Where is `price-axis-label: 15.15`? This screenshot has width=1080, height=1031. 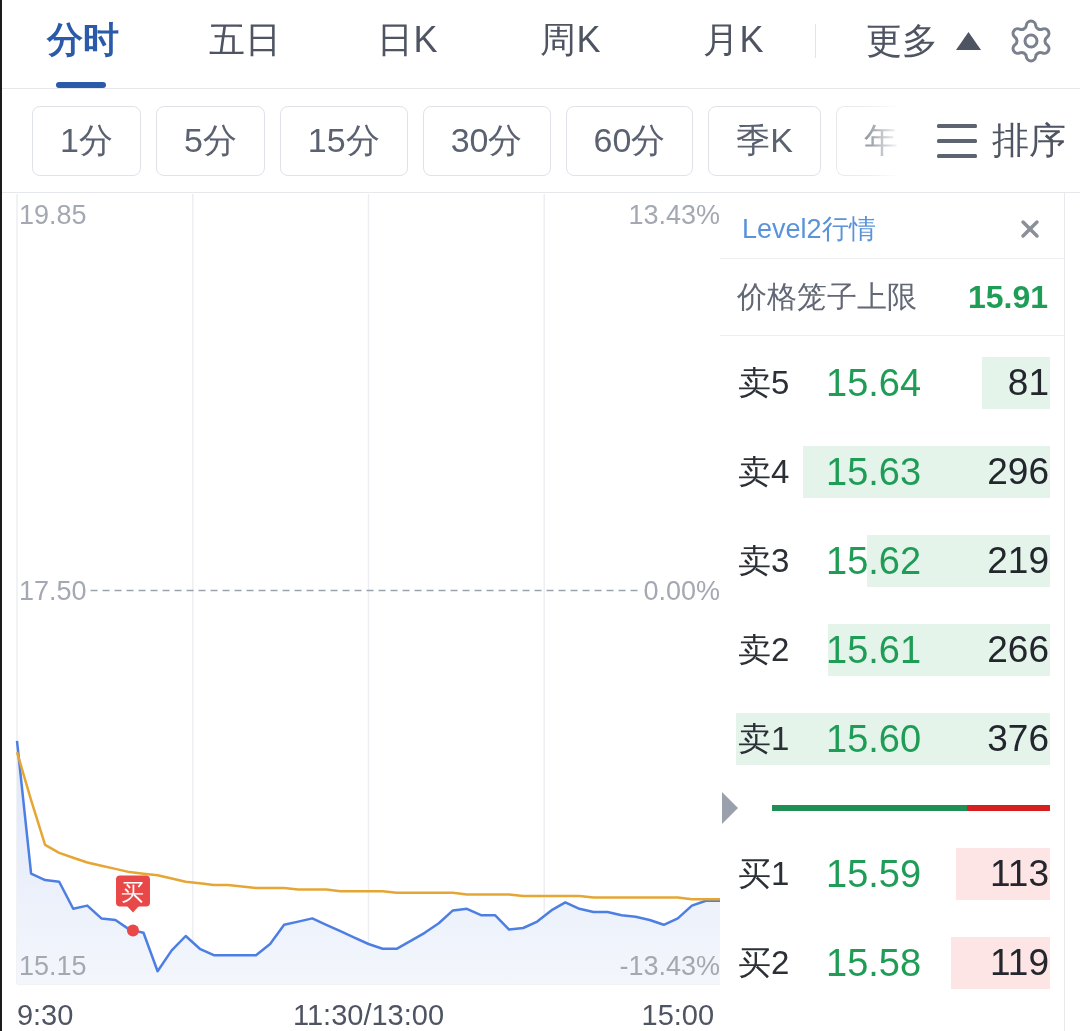
price-axis-label: 15.15 is located at coordinates (53, 966).